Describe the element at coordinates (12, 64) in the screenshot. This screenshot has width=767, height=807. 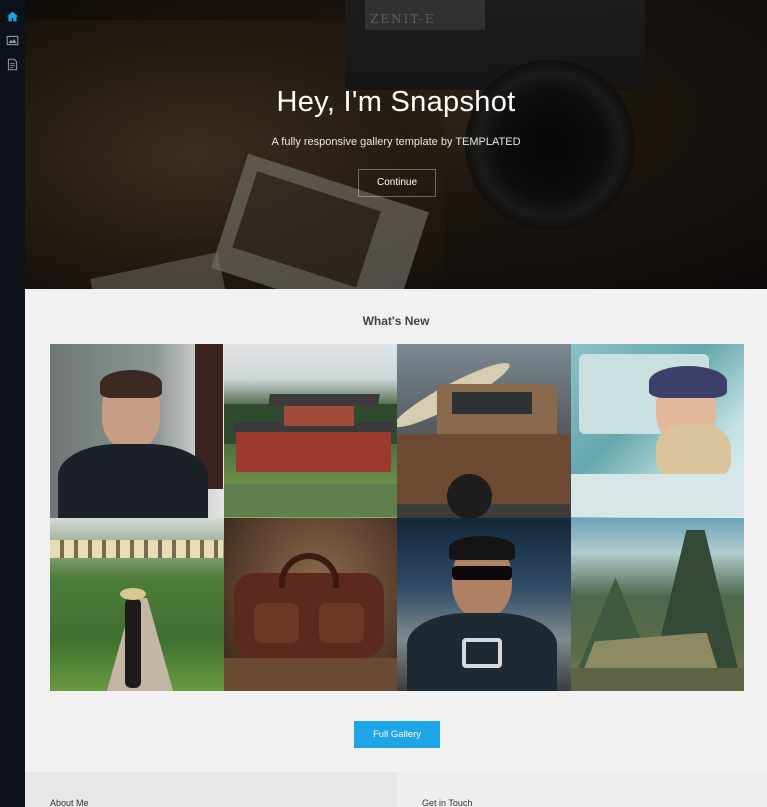
I see `document-icon` at that location.